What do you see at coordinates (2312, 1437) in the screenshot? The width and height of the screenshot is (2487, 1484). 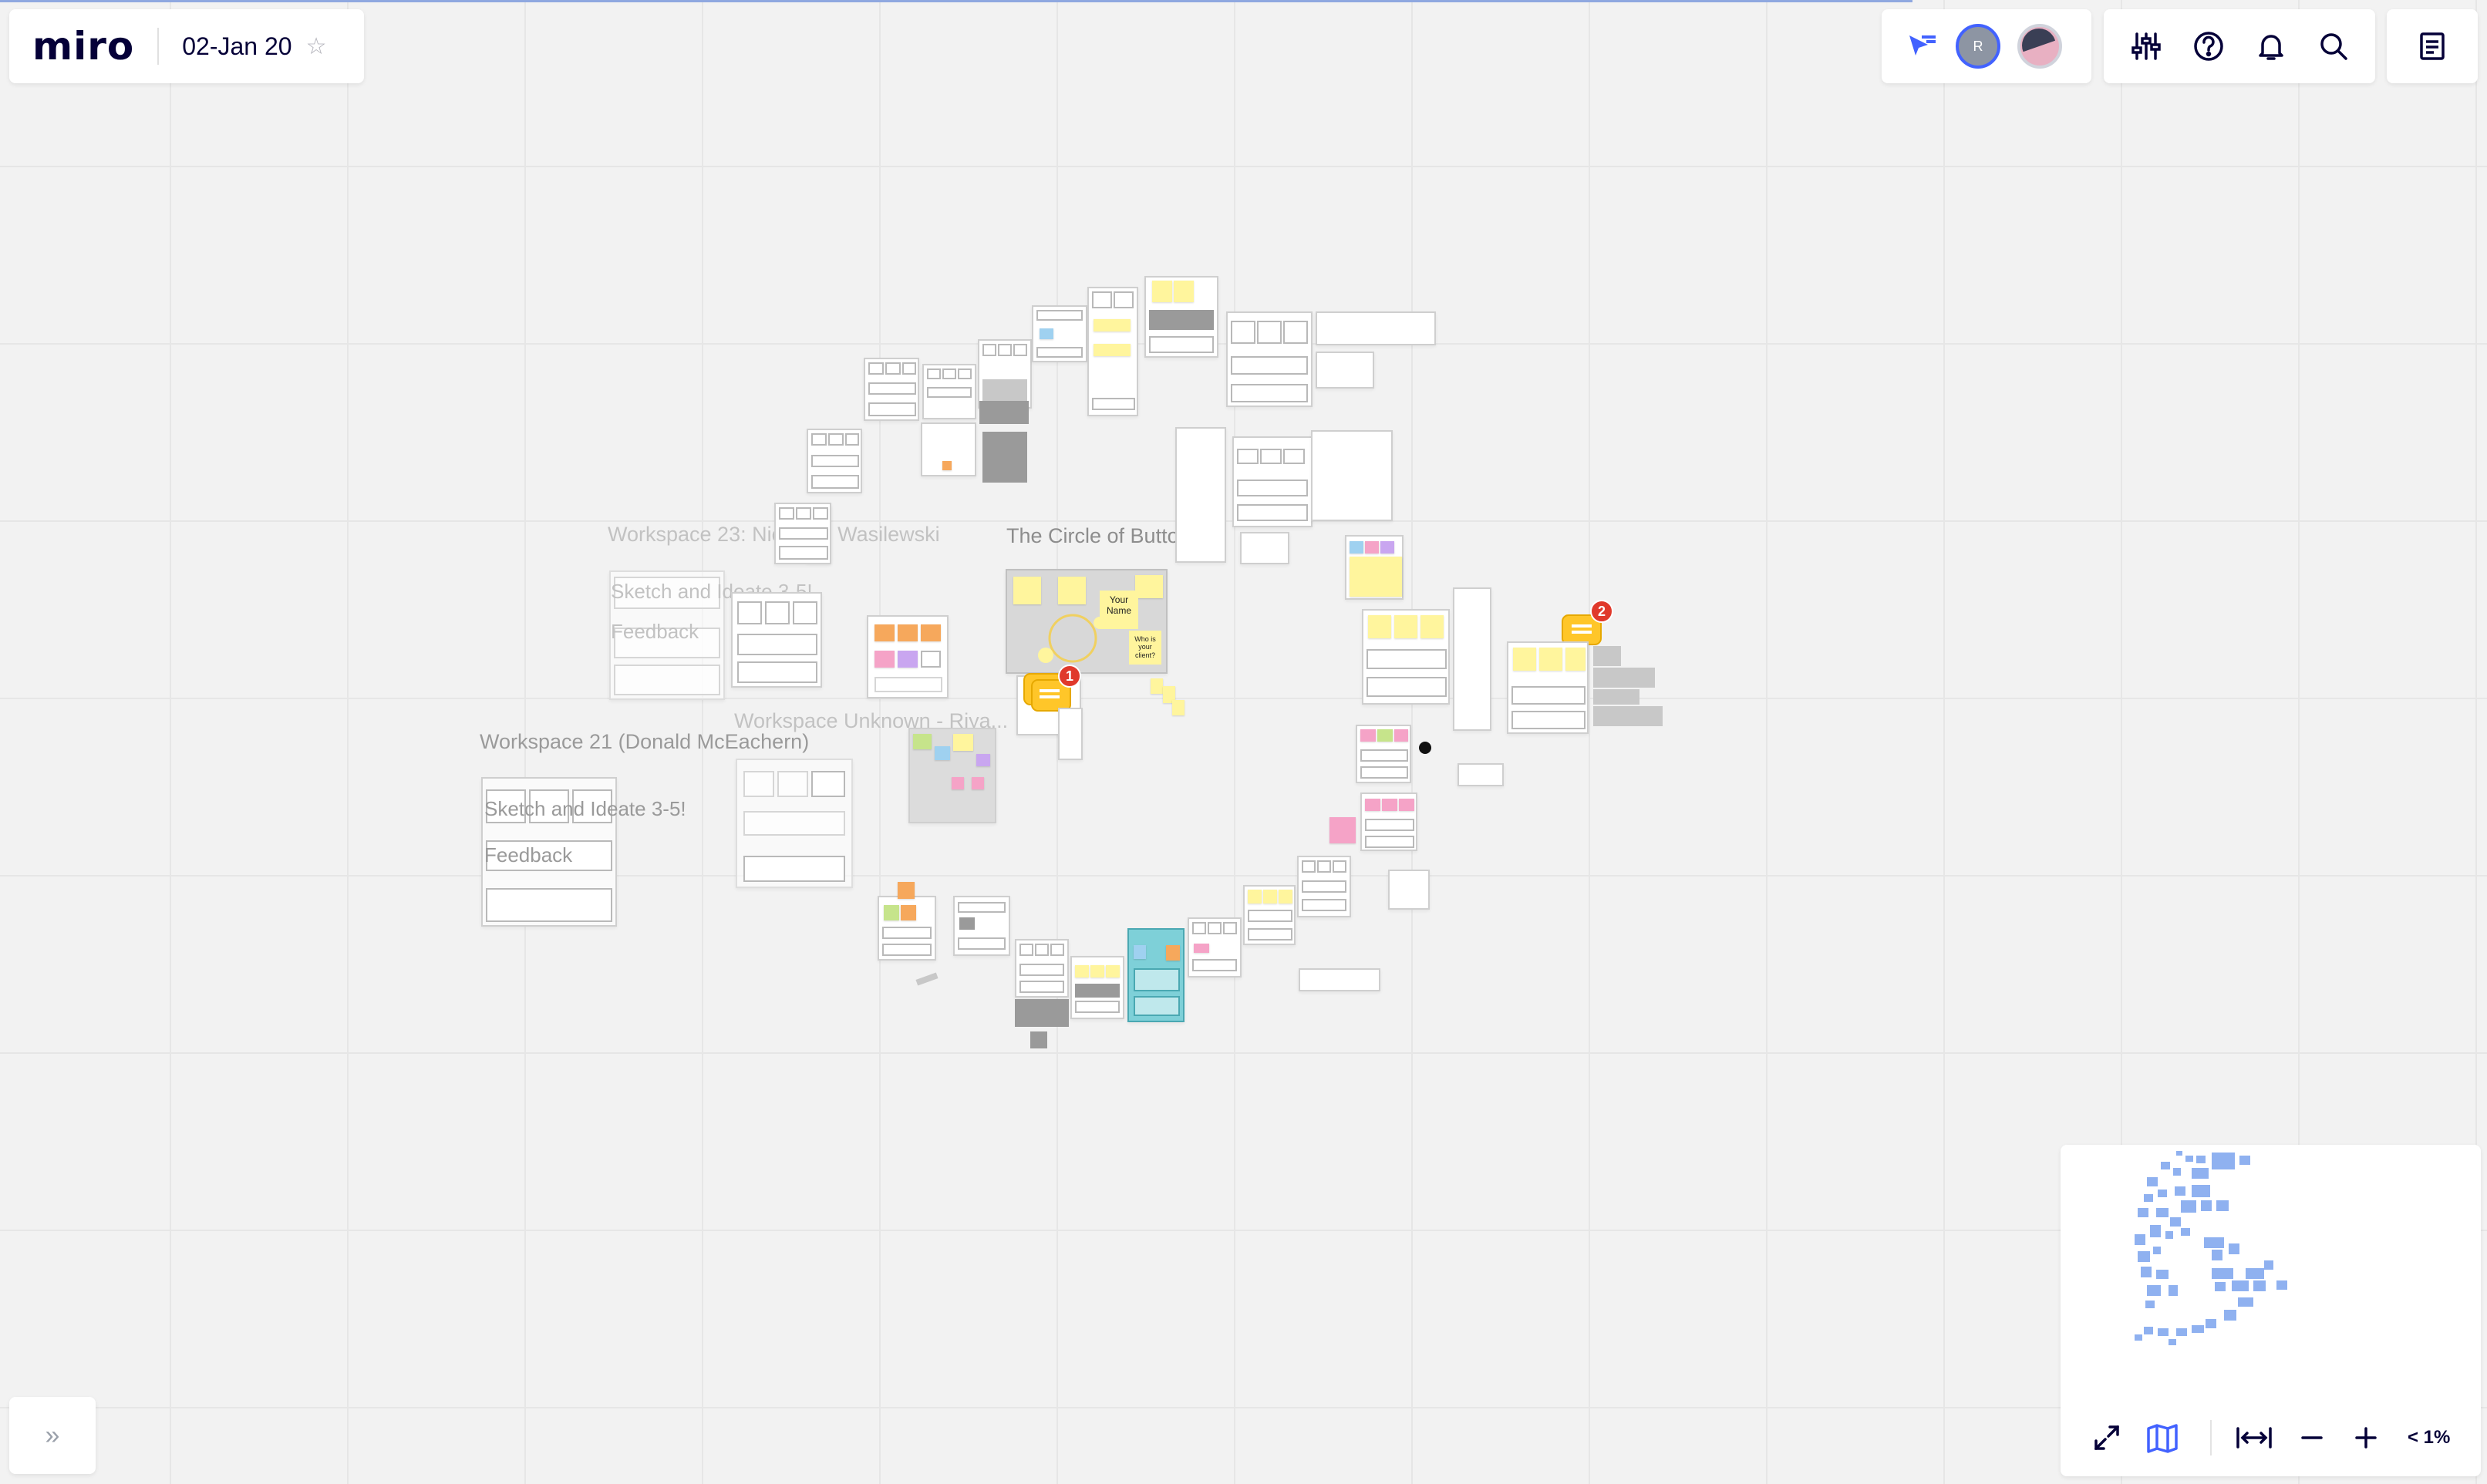 I see `zoom-out-icon` at bounding box center [2312, 1437].